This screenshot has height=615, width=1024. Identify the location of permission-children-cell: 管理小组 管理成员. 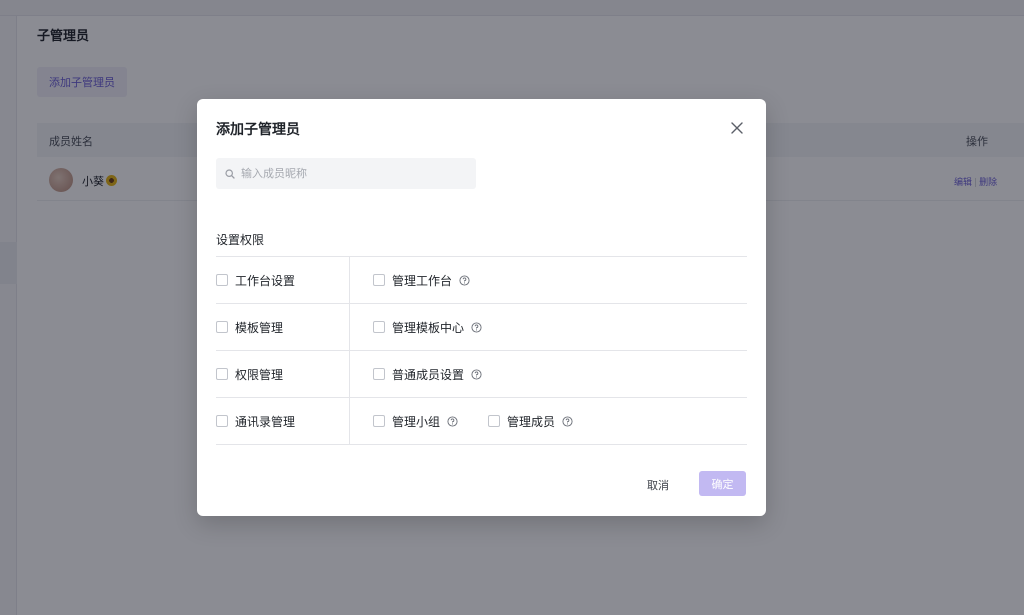
(488, 421).